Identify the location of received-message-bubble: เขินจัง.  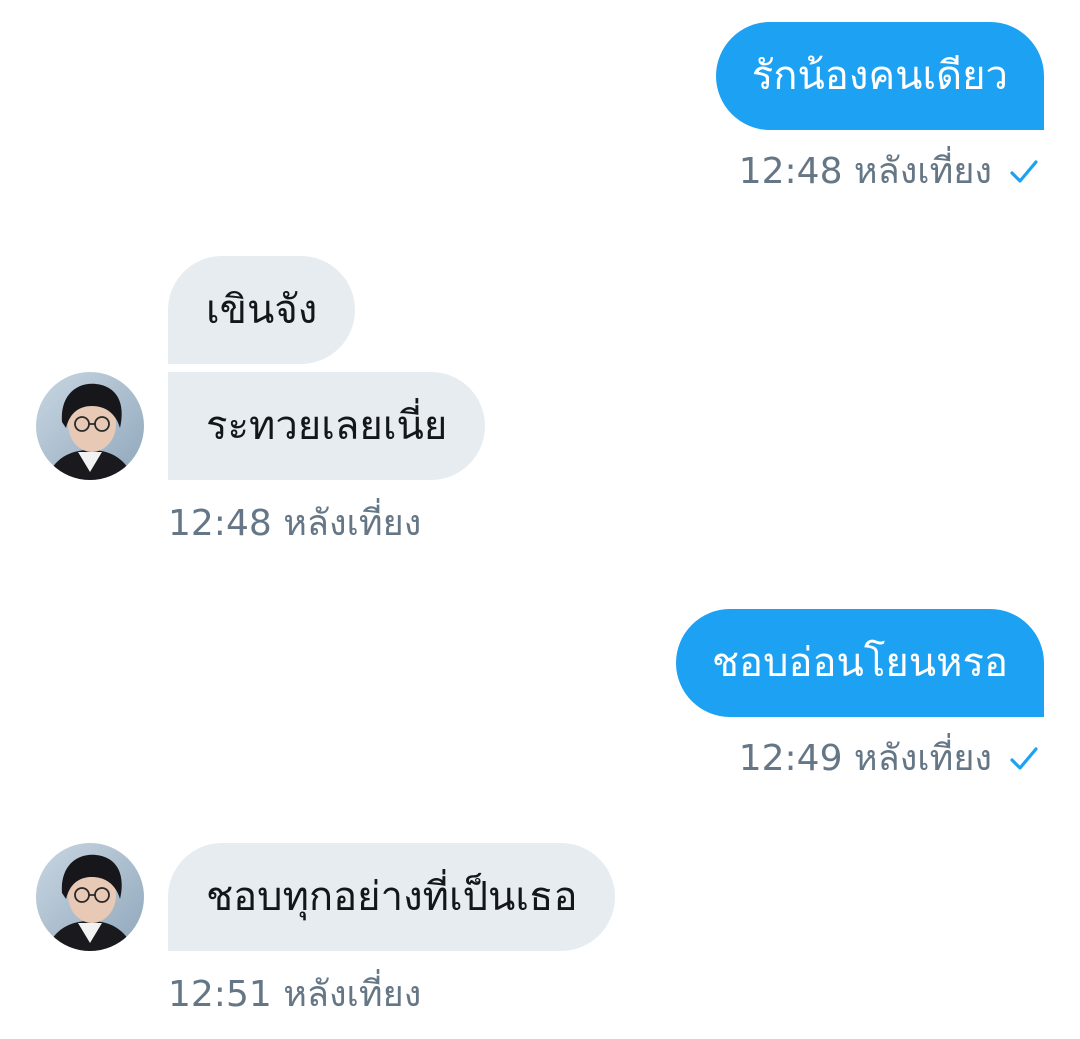
(262, 310).